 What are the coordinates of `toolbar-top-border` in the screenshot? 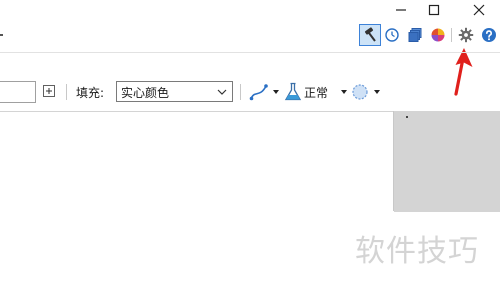 It's located at (250, 52).